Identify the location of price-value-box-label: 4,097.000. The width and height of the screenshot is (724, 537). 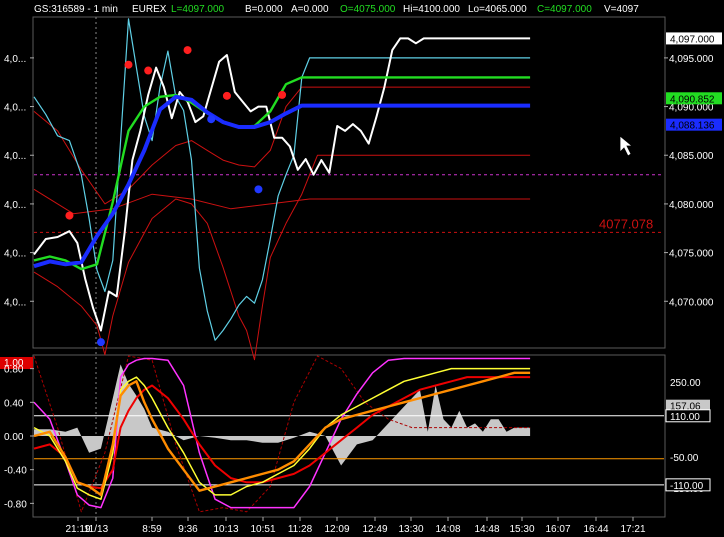
(692, 39).